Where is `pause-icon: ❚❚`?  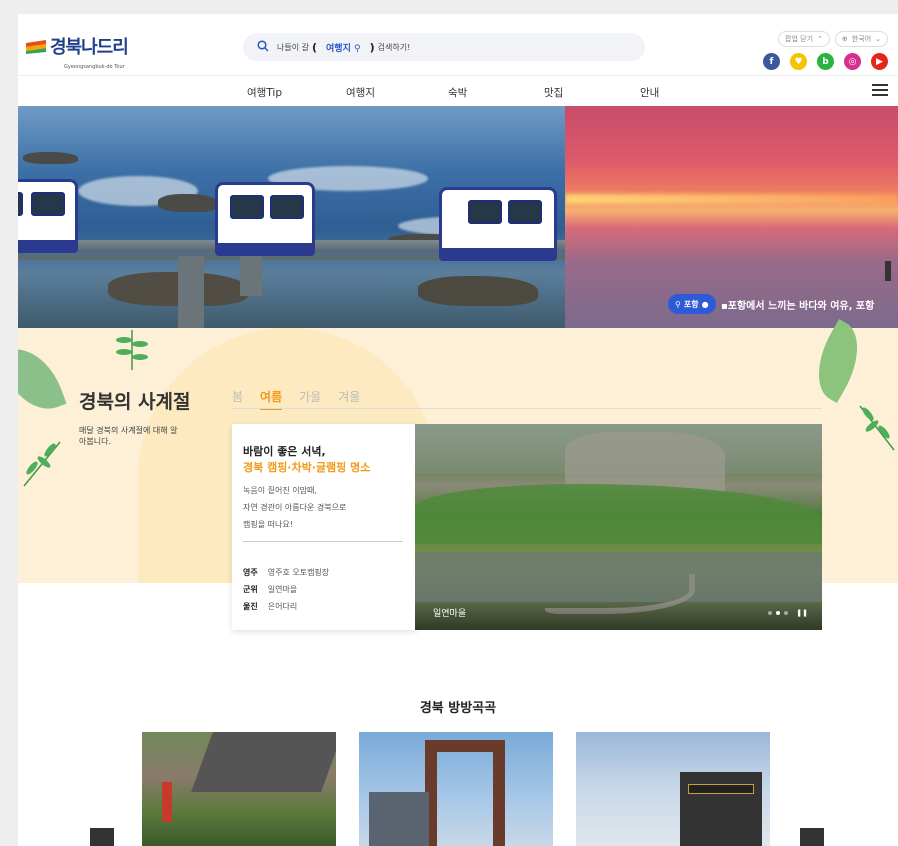
pause-icon: ❚❚ is located at coordinates (802, 613).